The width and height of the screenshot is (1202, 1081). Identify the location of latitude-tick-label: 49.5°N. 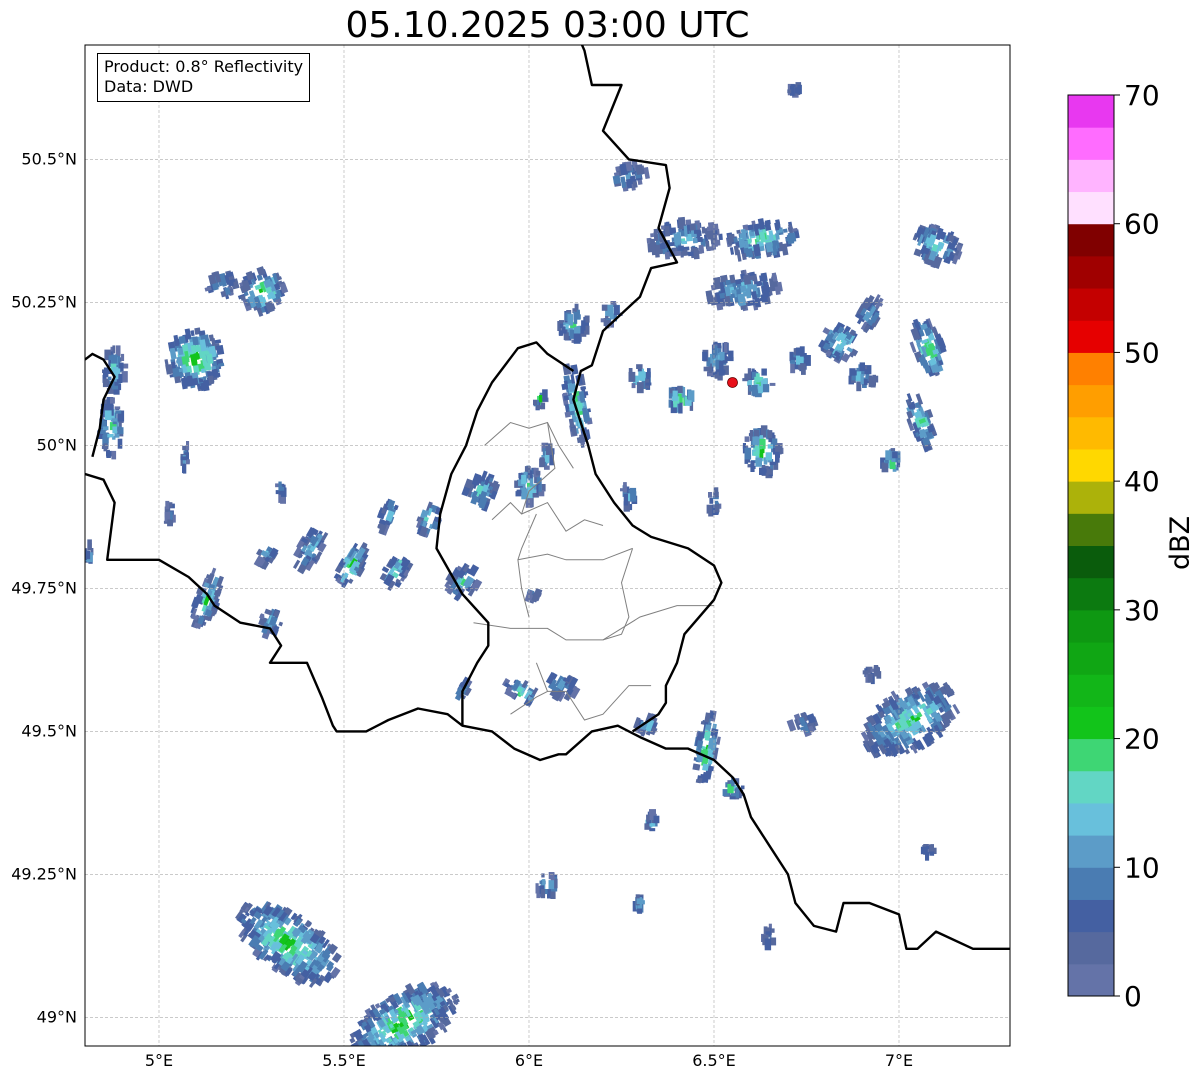
(49, 730).